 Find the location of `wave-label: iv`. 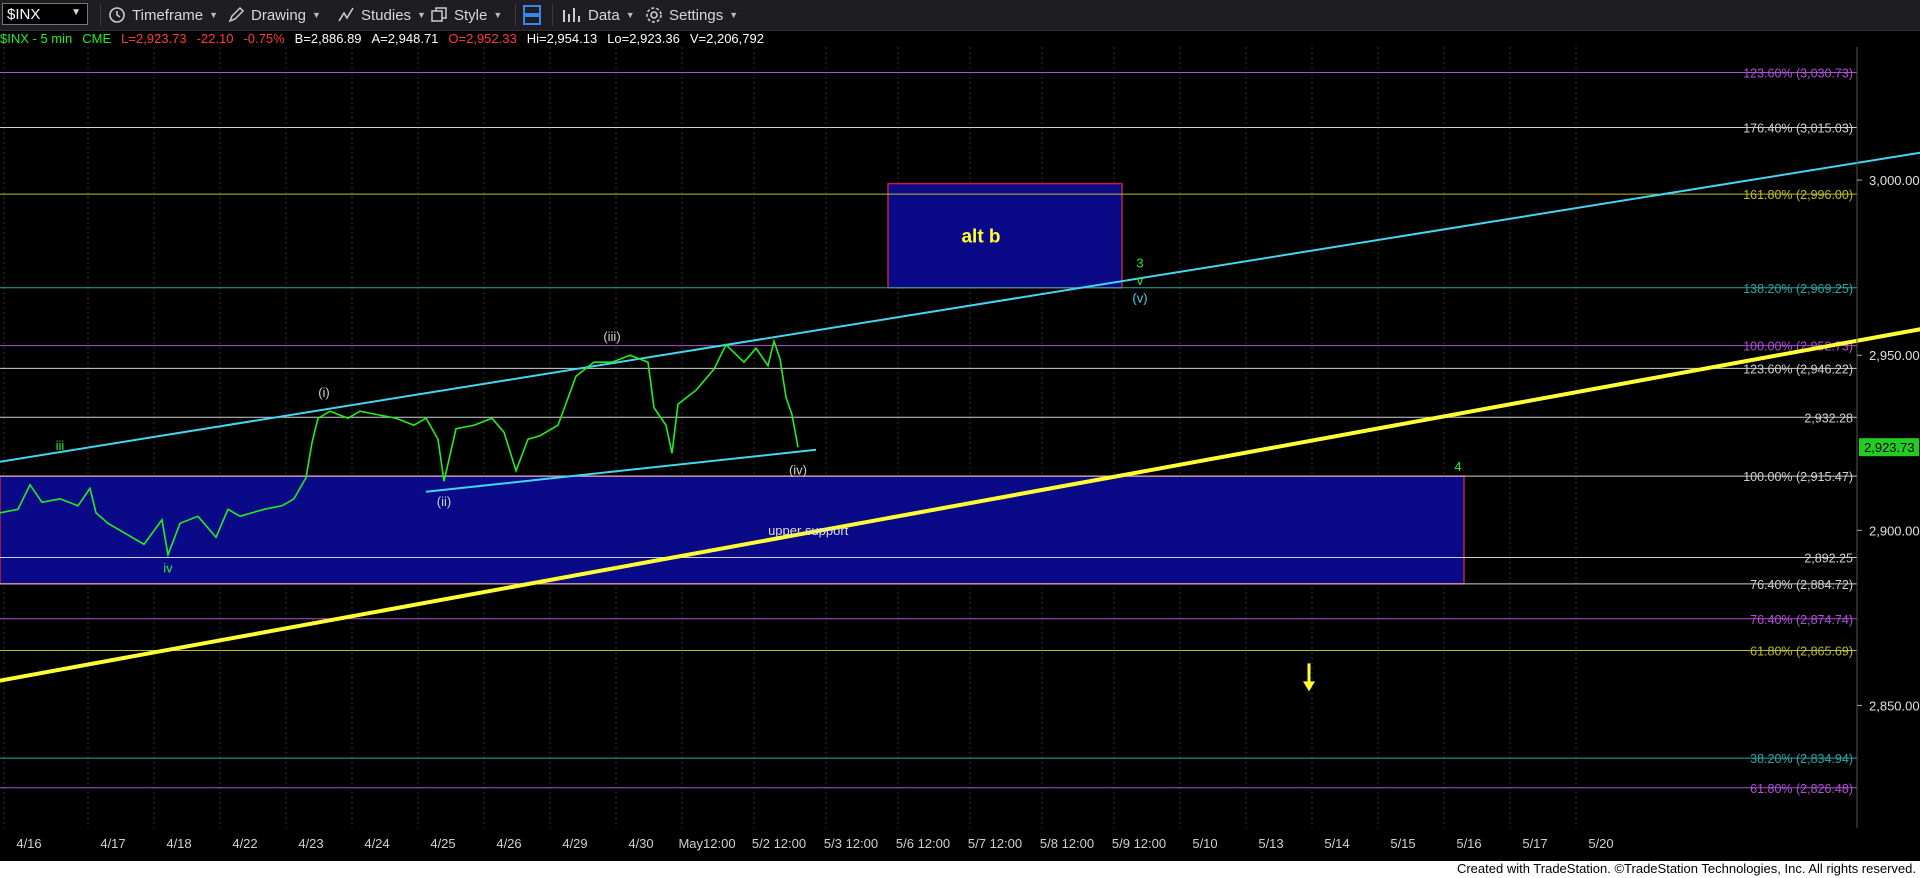

wave-label: iv is located at coordinates (168, 567).